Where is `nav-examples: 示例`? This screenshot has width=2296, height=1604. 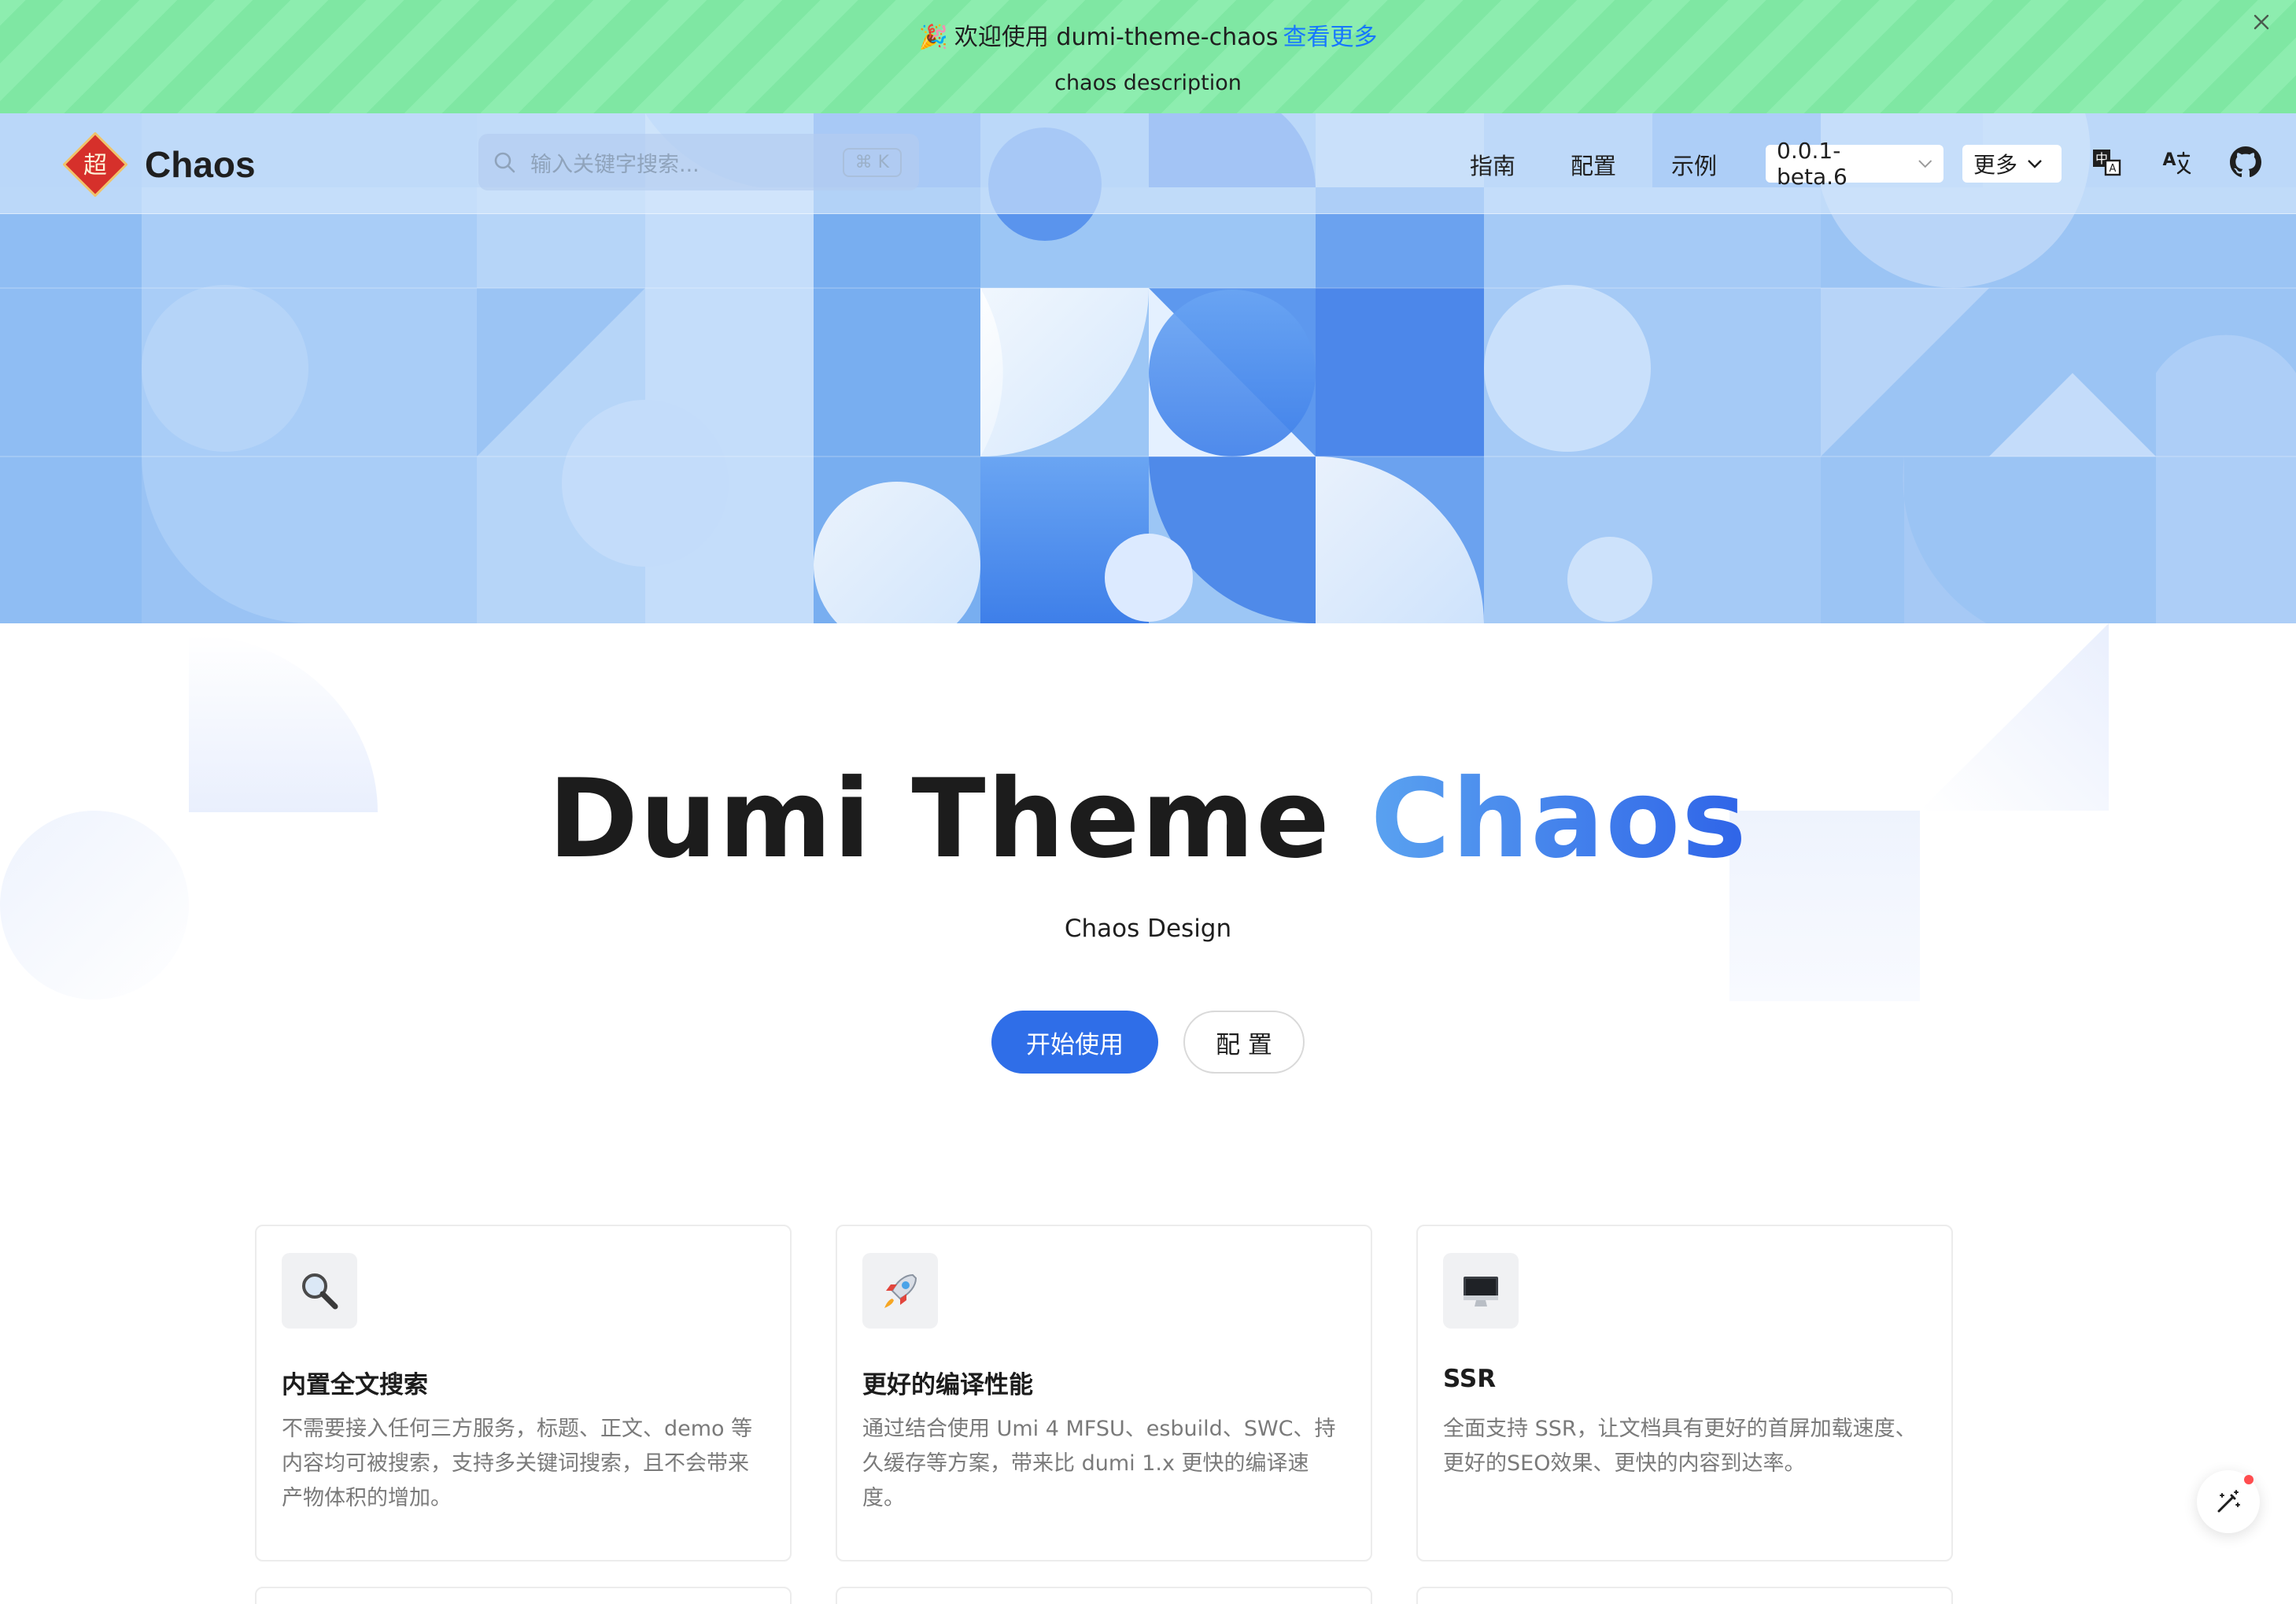 nav-examples: 示例 is located at coordinates (1694, 165).